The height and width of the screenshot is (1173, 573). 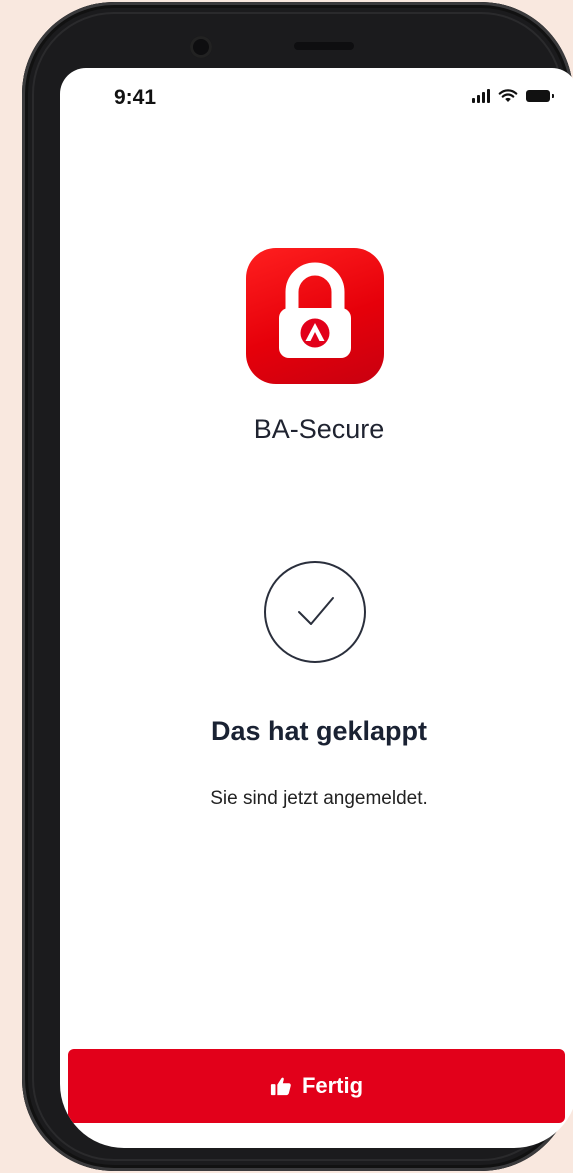 What do you see at coordinates (319, 798) in the screenshot?
I see `success-message: Sie sind jetzt angemeldet.` at bounding box center [319, 798].